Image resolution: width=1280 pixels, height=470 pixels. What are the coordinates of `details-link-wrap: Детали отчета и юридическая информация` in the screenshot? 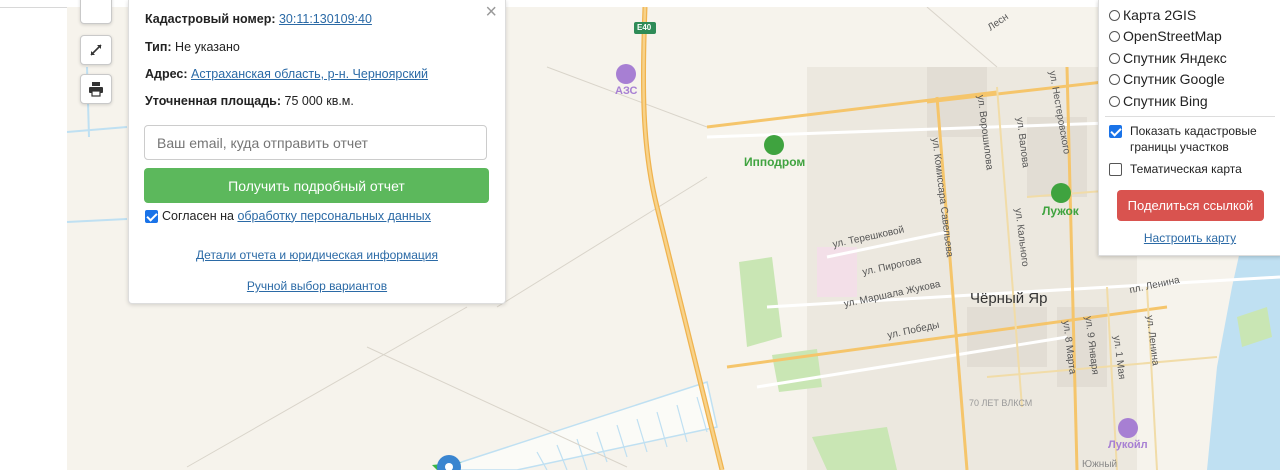 It's located at (317, 255).